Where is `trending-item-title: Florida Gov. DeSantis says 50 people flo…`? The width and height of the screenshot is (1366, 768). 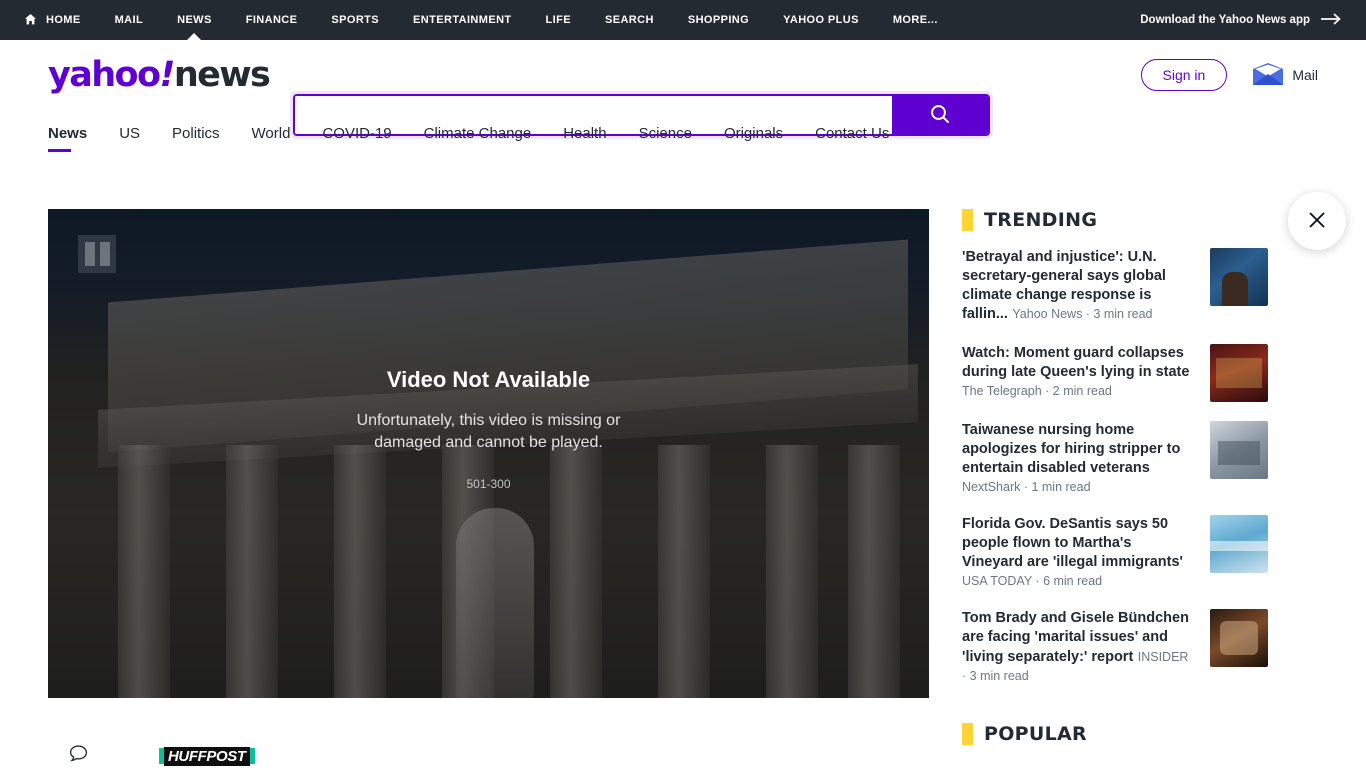 trending-item-title: Florida Gov. DeSantis says 50 people flo… is located at coordinates (1072, 543).